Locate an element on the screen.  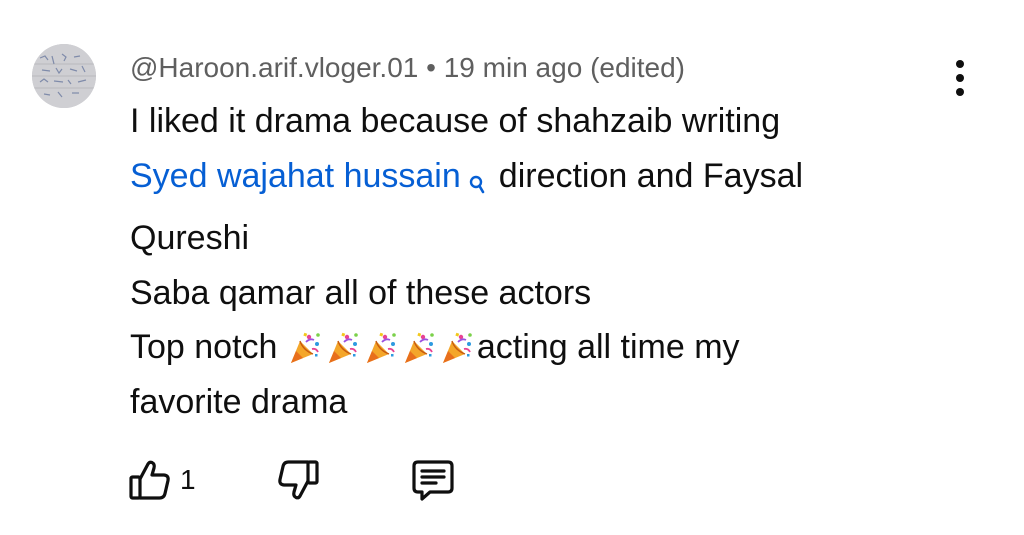
comment-text: direction and Faysal is located at coordinates (651, 175).